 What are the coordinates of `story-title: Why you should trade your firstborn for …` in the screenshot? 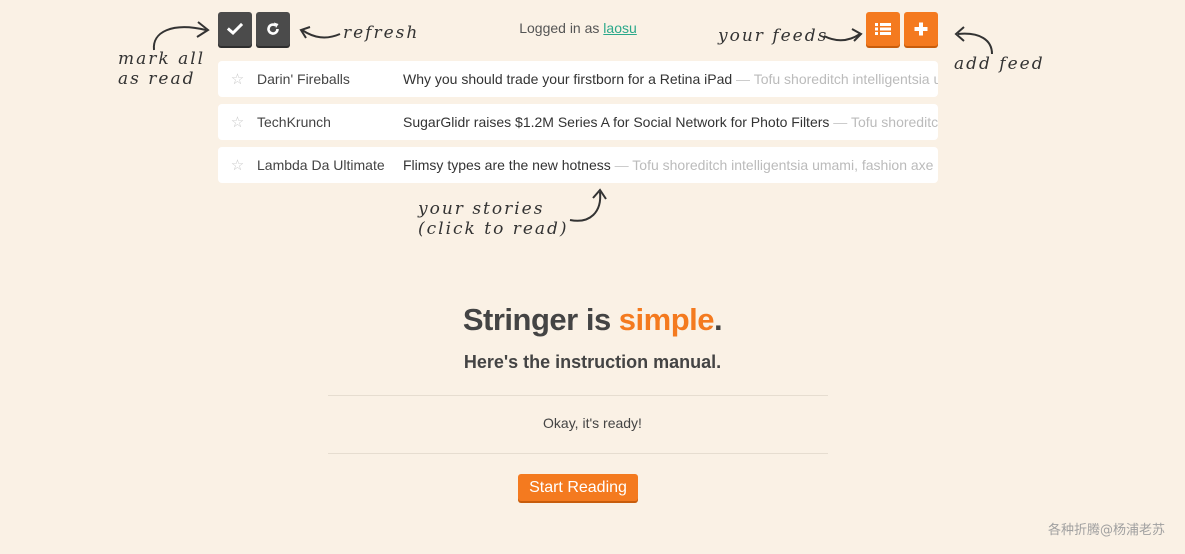 It's located at (568, 79).